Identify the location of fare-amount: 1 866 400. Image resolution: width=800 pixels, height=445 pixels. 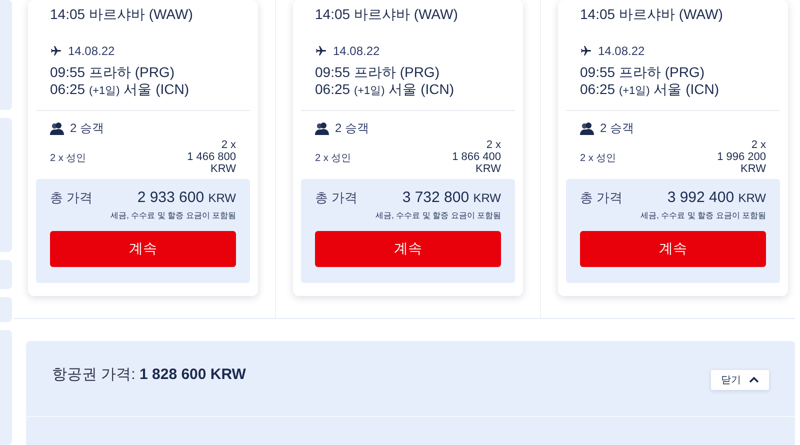
(476, 157).